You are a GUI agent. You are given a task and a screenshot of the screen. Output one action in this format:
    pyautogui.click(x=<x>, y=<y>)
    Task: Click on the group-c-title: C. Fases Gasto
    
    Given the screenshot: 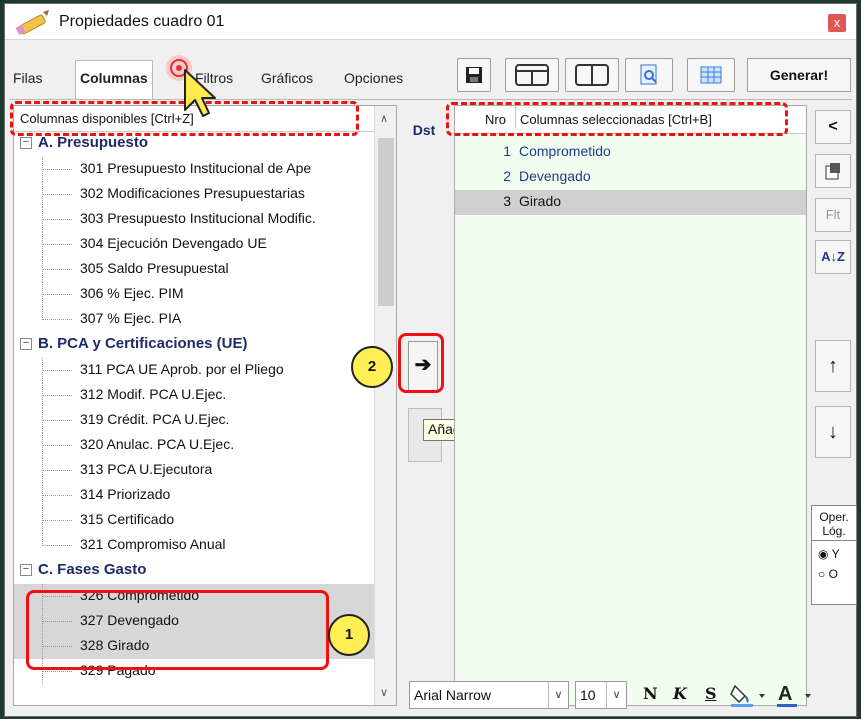 What is the action you would take?
    pyautogui.click(x=92, y=569)
    